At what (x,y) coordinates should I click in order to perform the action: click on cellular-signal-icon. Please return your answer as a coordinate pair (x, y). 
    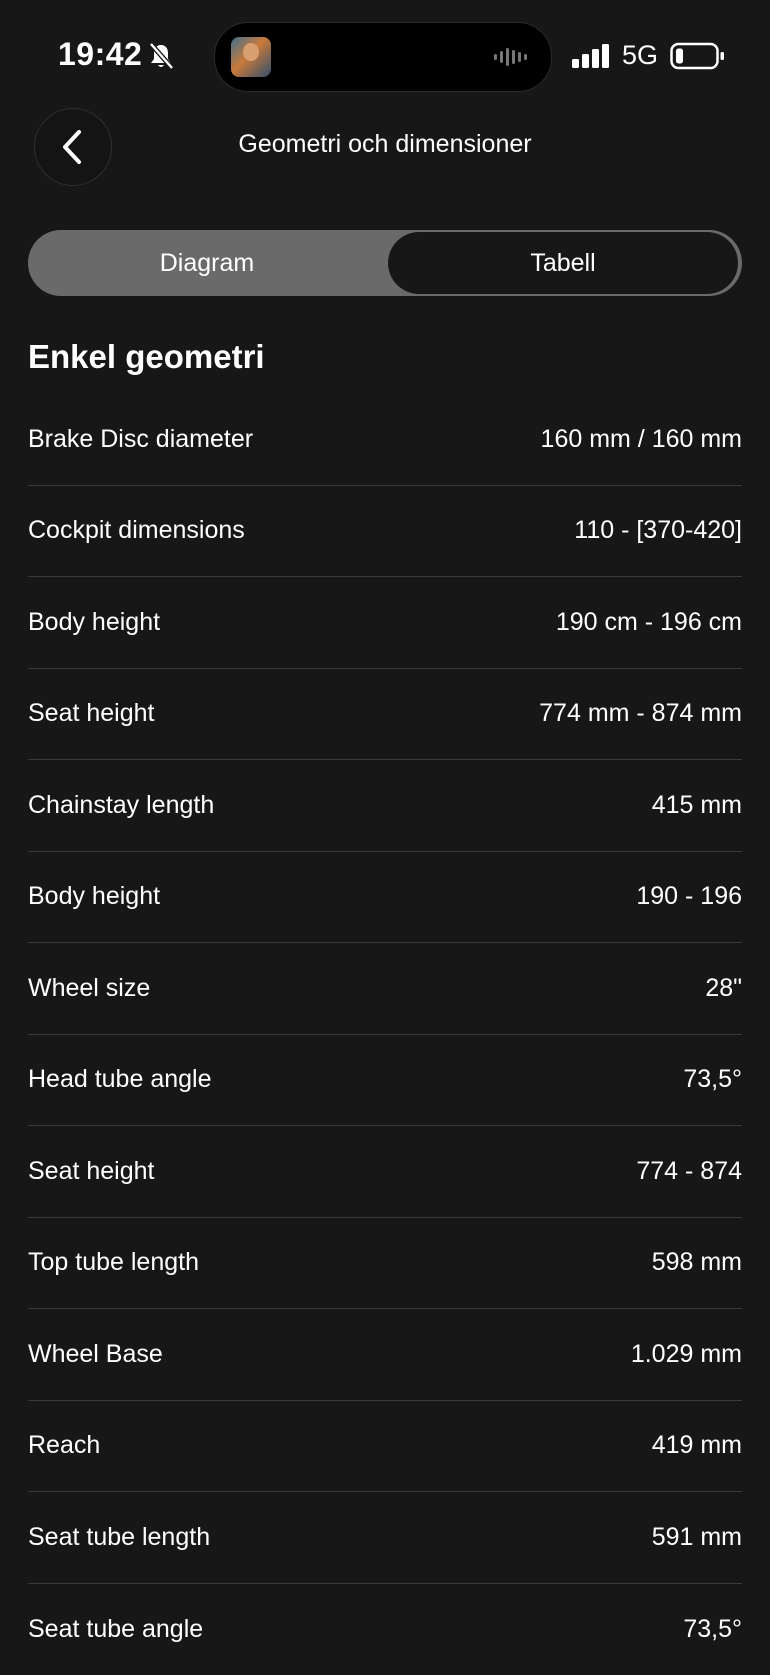
    Looking at the image, I should click on (592, 56).